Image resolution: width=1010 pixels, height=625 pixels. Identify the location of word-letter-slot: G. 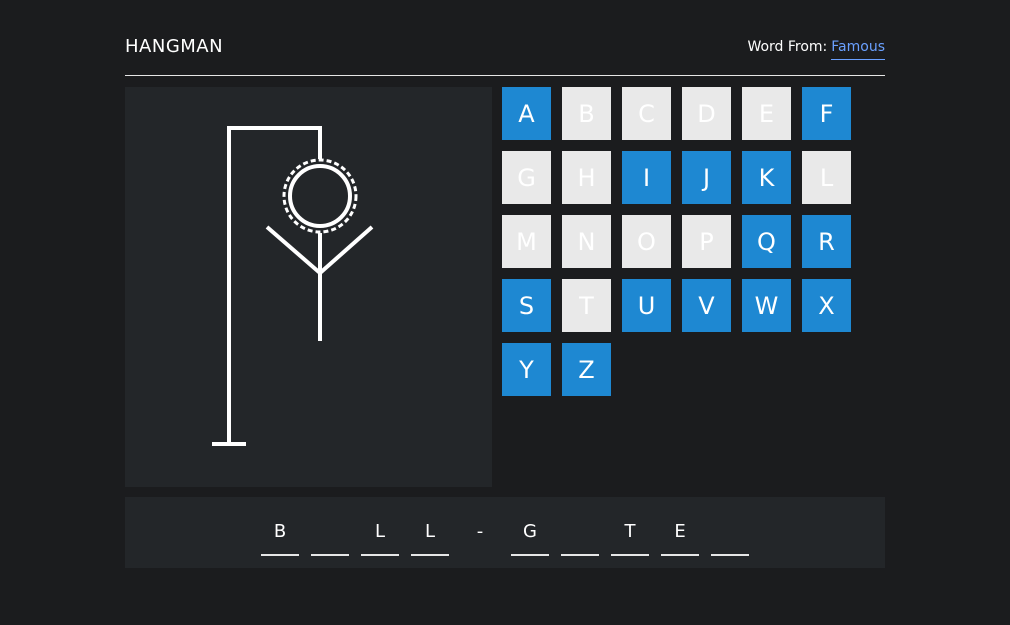
(530, 537).